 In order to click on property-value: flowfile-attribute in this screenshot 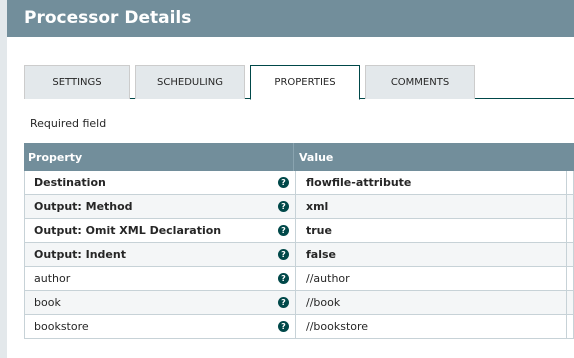, I will do `click(358, 182)`.